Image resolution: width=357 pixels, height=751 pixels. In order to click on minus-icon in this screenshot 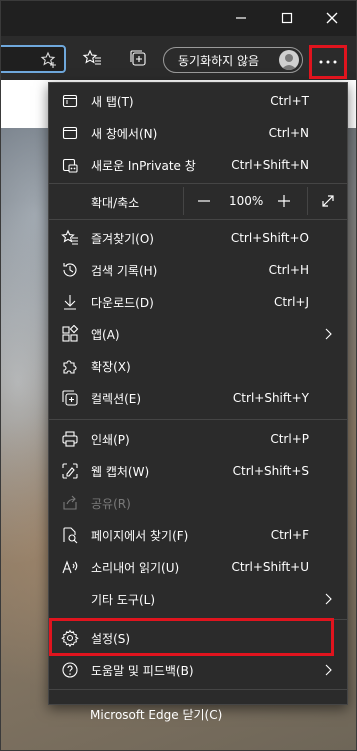, I will do `click(204, 201)`.